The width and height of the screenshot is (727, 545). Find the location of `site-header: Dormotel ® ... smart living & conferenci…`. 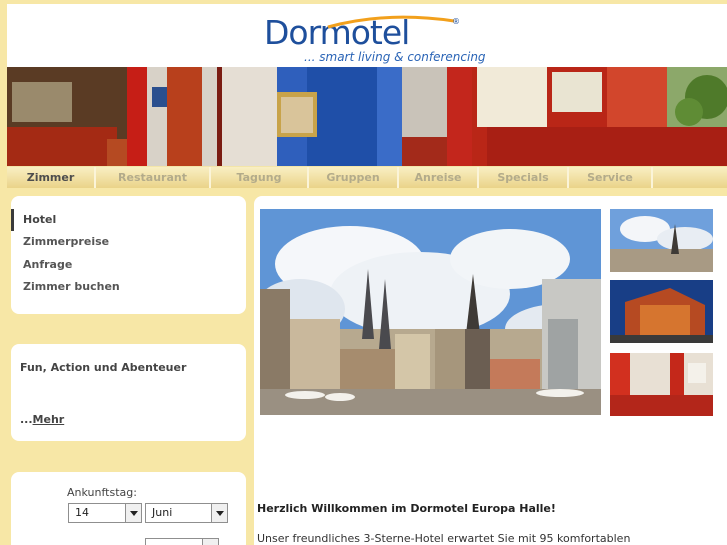

site-header: Dormotel ® ... smart living & conferenci… is located at coordinates (367, 35).